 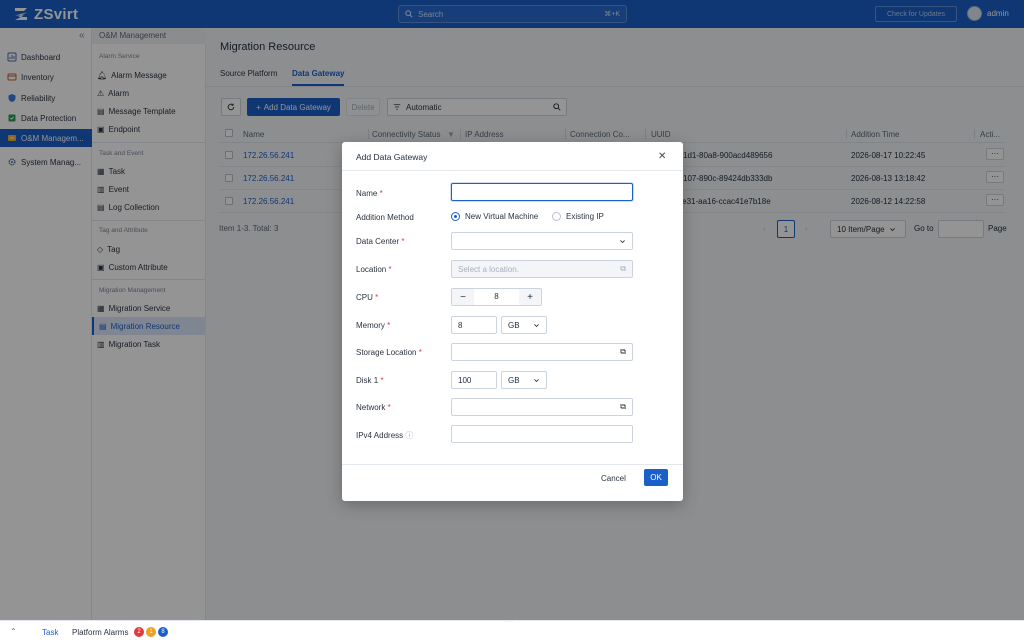 I want to click on radio-existing-ip: Existing IP, so click(x=578, y=216).